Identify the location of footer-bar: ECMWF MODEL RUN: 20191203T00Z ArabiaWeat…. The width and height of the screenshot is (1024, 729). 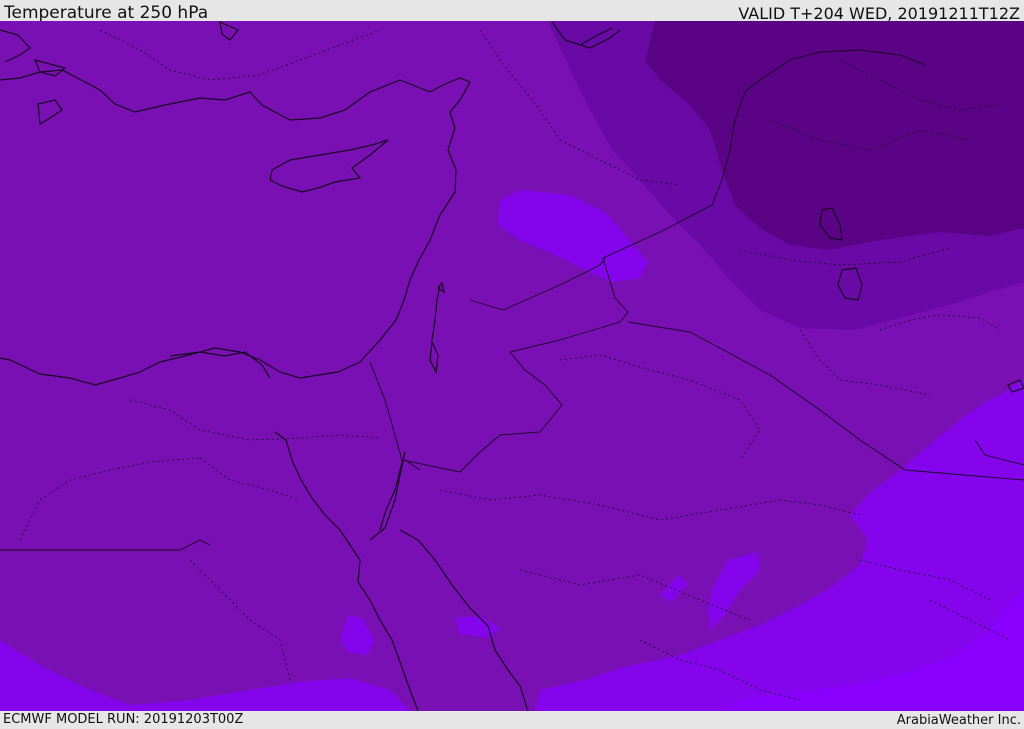
(512, 720).